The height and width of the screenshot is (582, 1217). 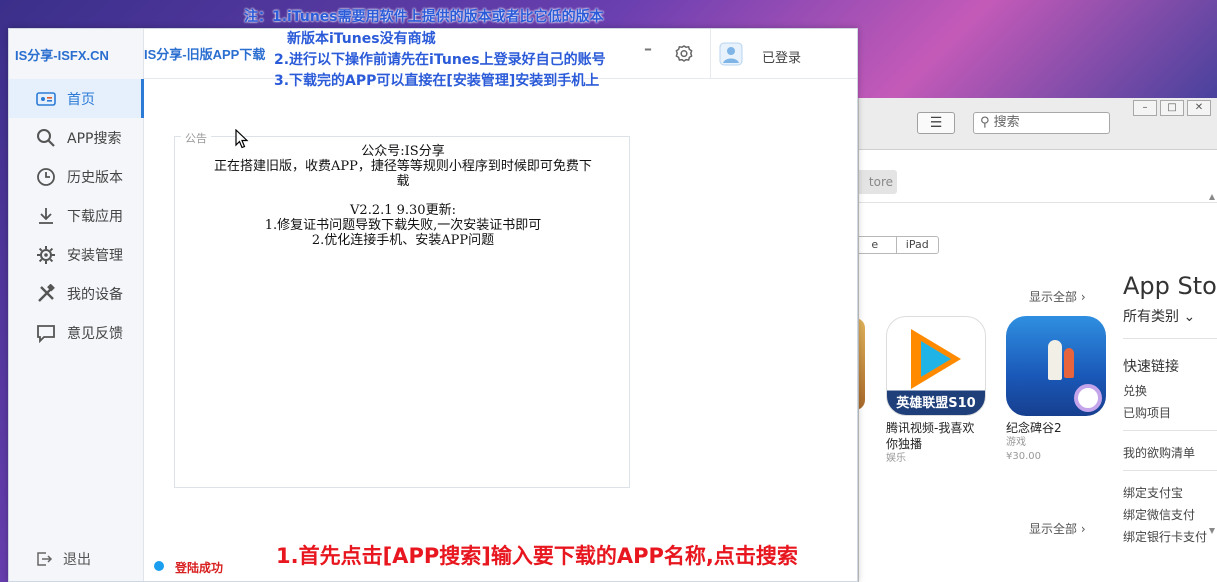 What do you see at coordinates (936, 436) in the screenshot?
I see `app-name: 腾讯视频-我喜欢你独播` at bounding box center [936, 436].